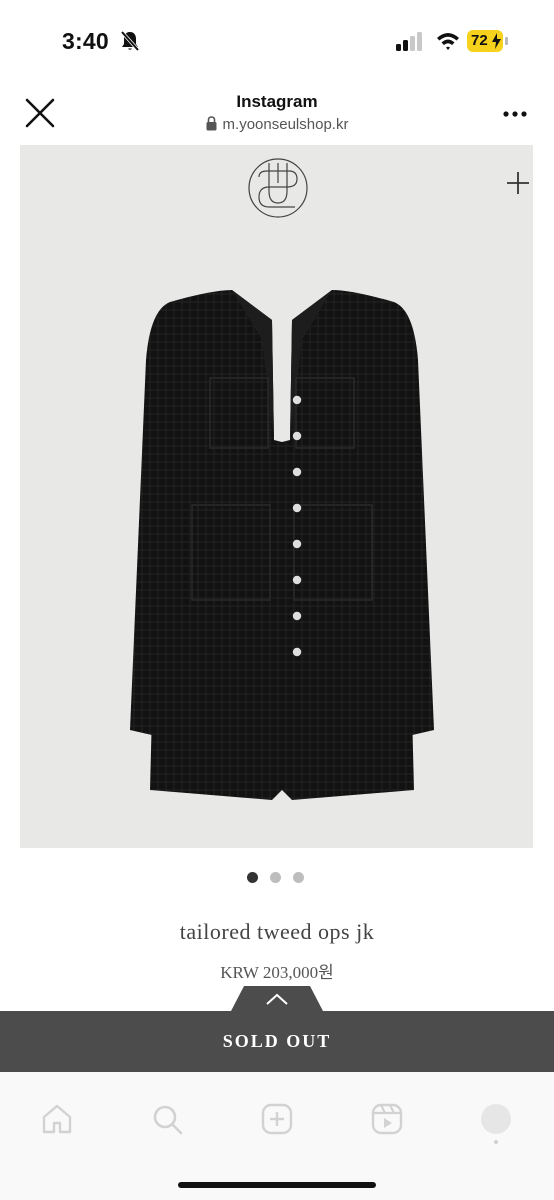 The width and height of the screenshot is (554, 1200). What do you see at coordinates (277, 931) in the screenshot?
I see `product-name: tailored tweed ops jk` at bounding box center [277, 931].